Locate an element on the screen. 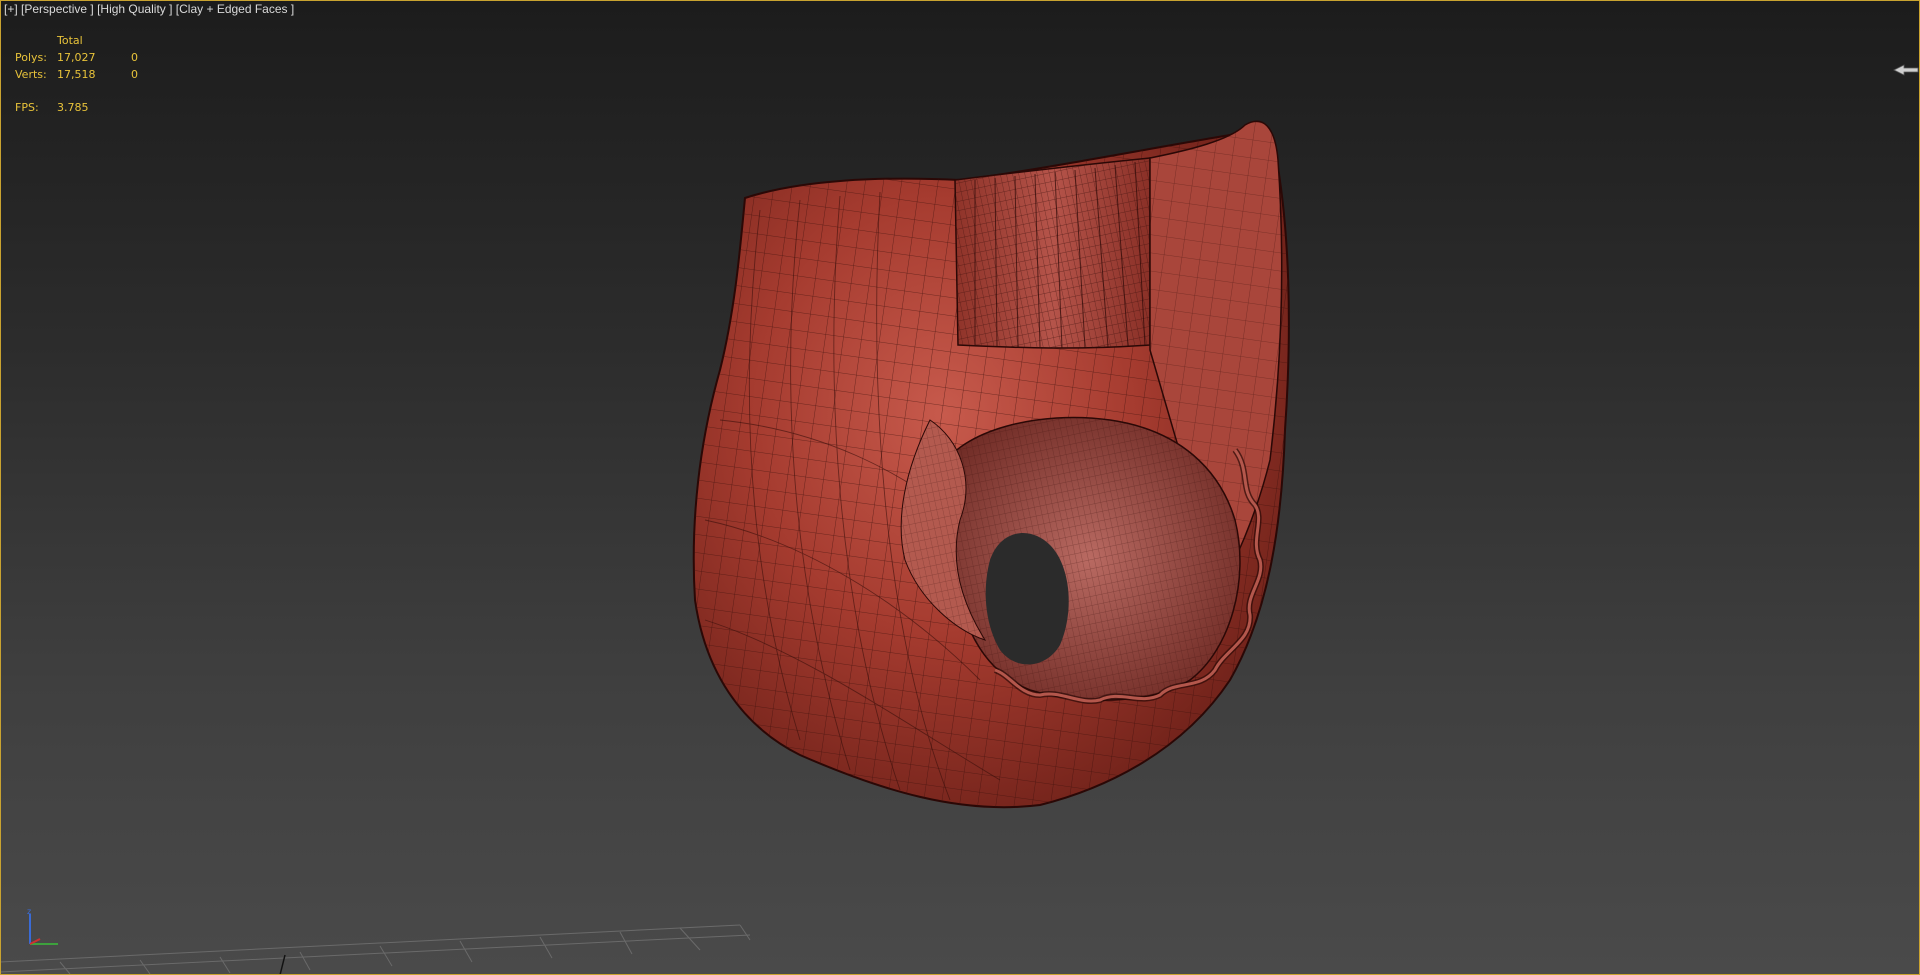 This screenshot has width=1920, height=975. viewcube-arrow-icon is located at coordinates (1906, 70).